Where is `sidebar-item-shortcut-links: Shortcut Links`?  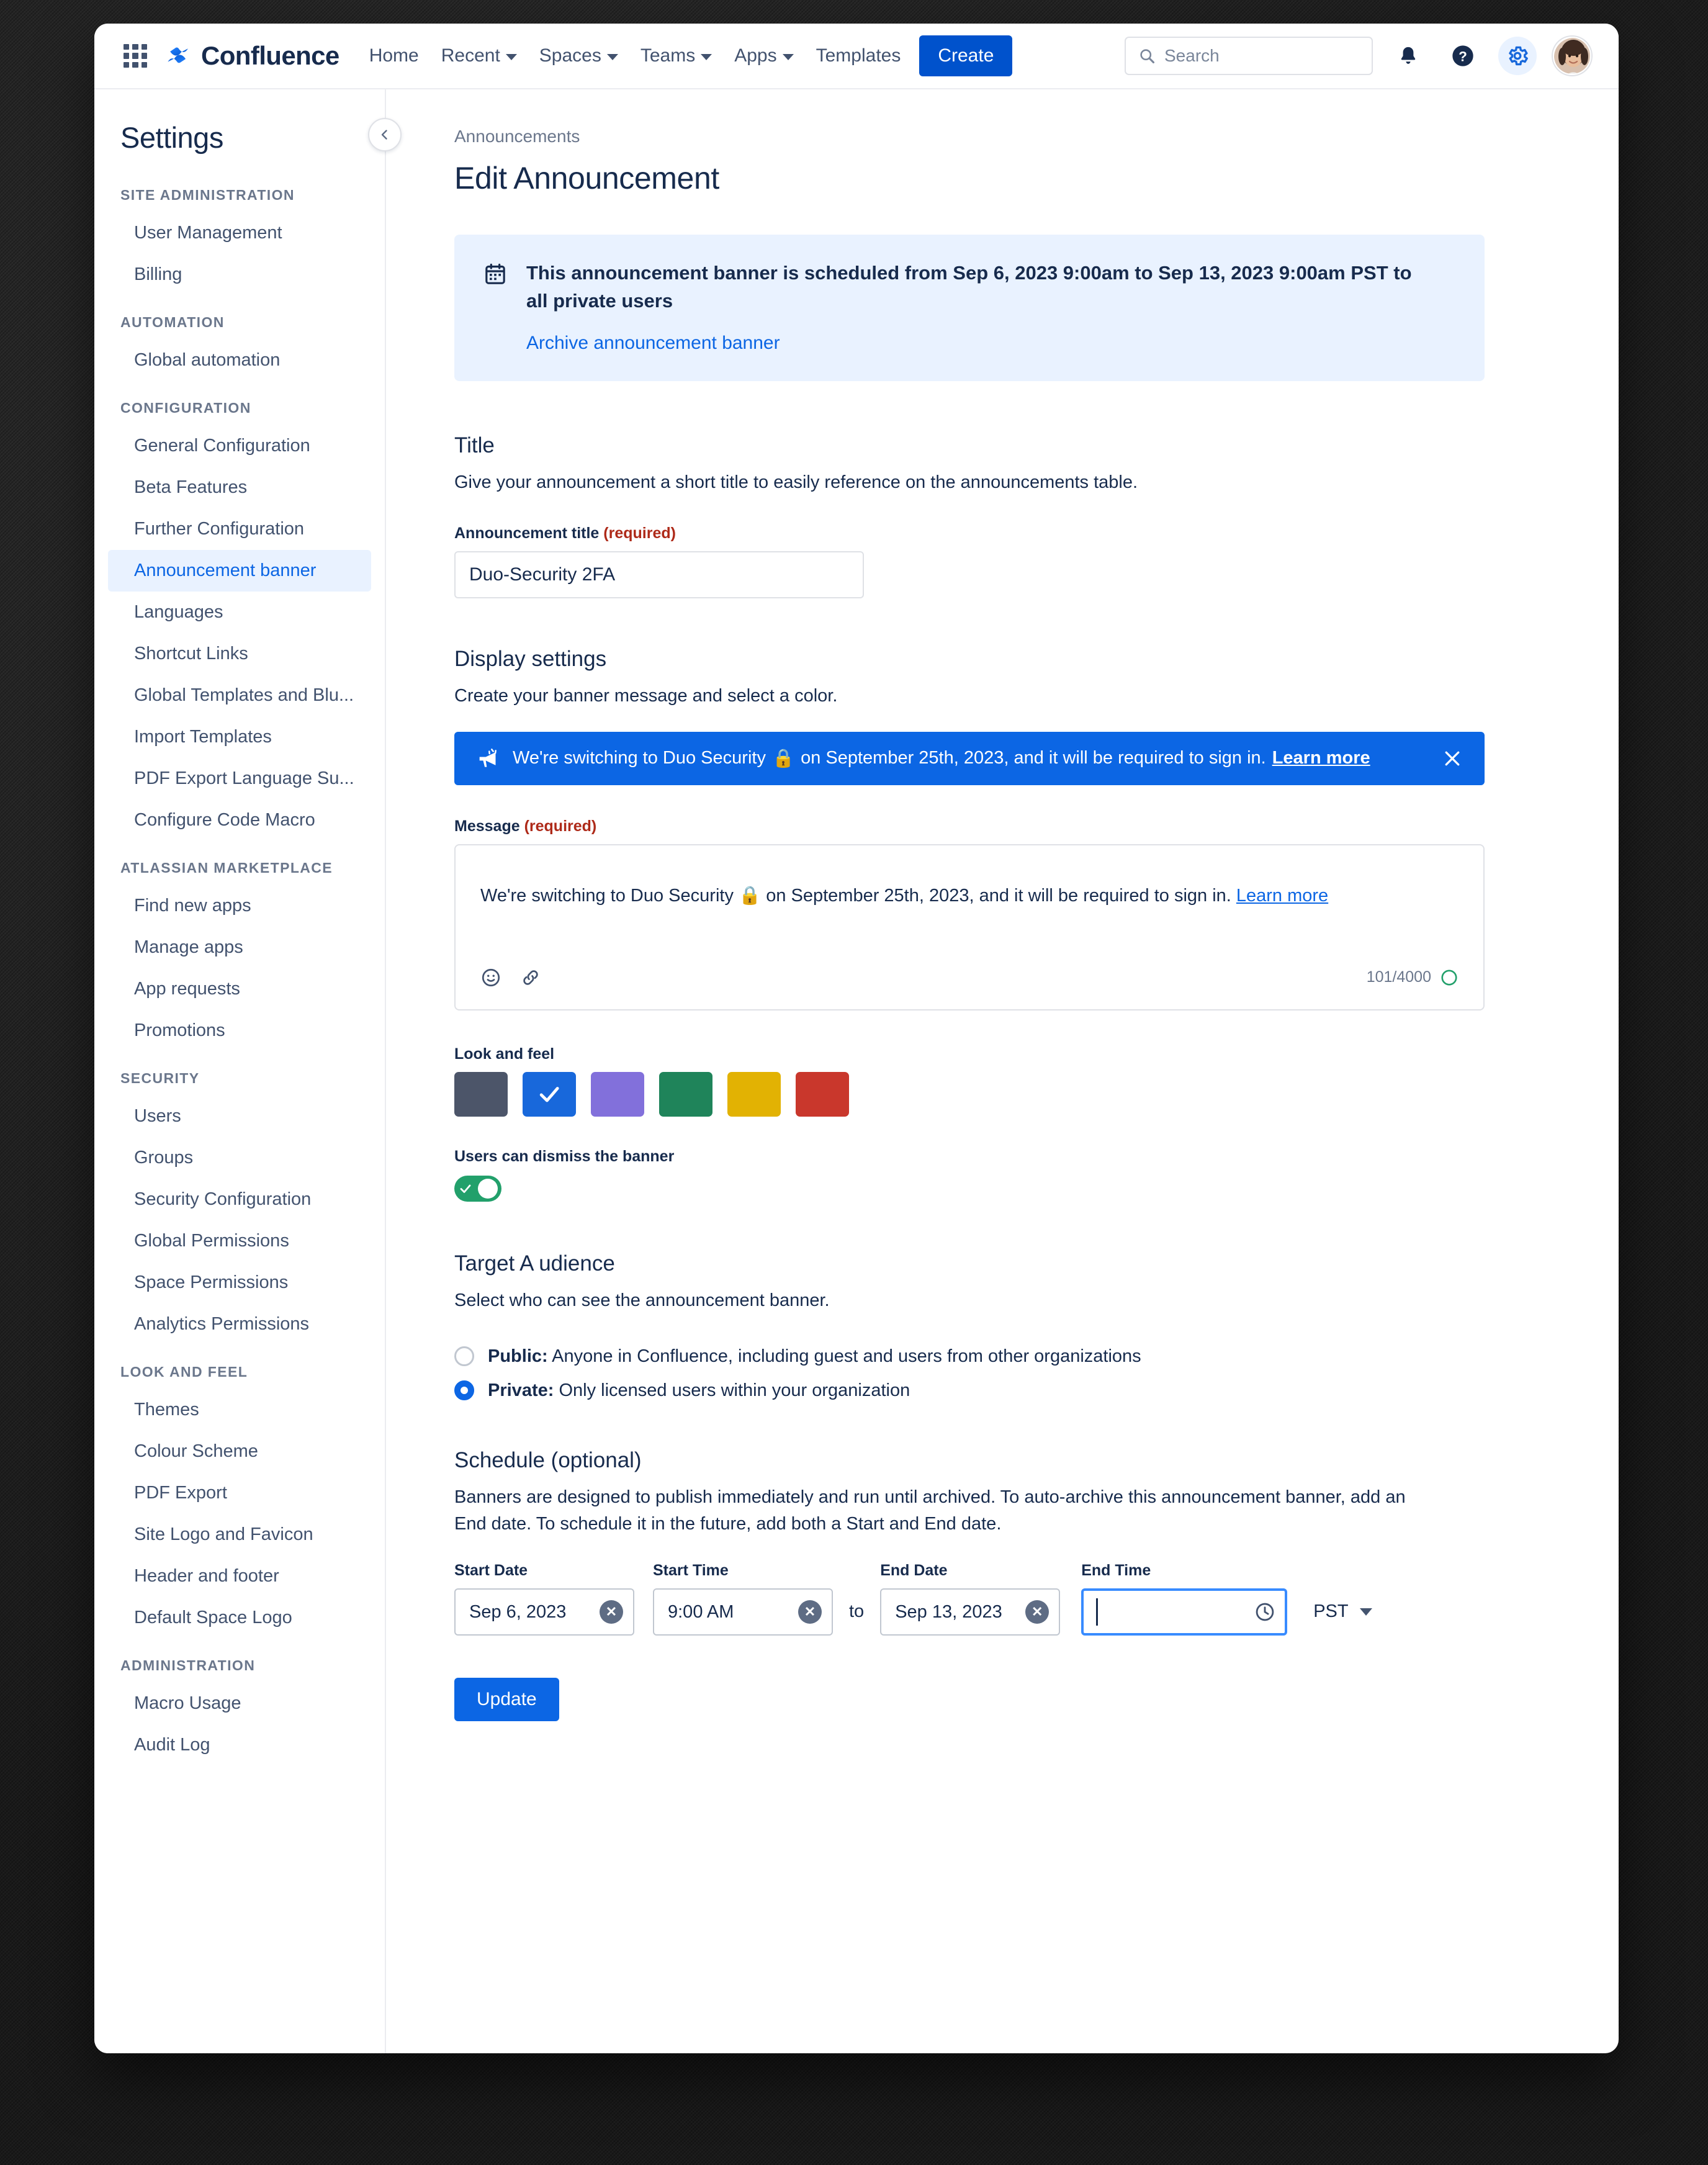 sidebar-item-shortcut-links: Shortcut Links is located at coordinates (239, 654).